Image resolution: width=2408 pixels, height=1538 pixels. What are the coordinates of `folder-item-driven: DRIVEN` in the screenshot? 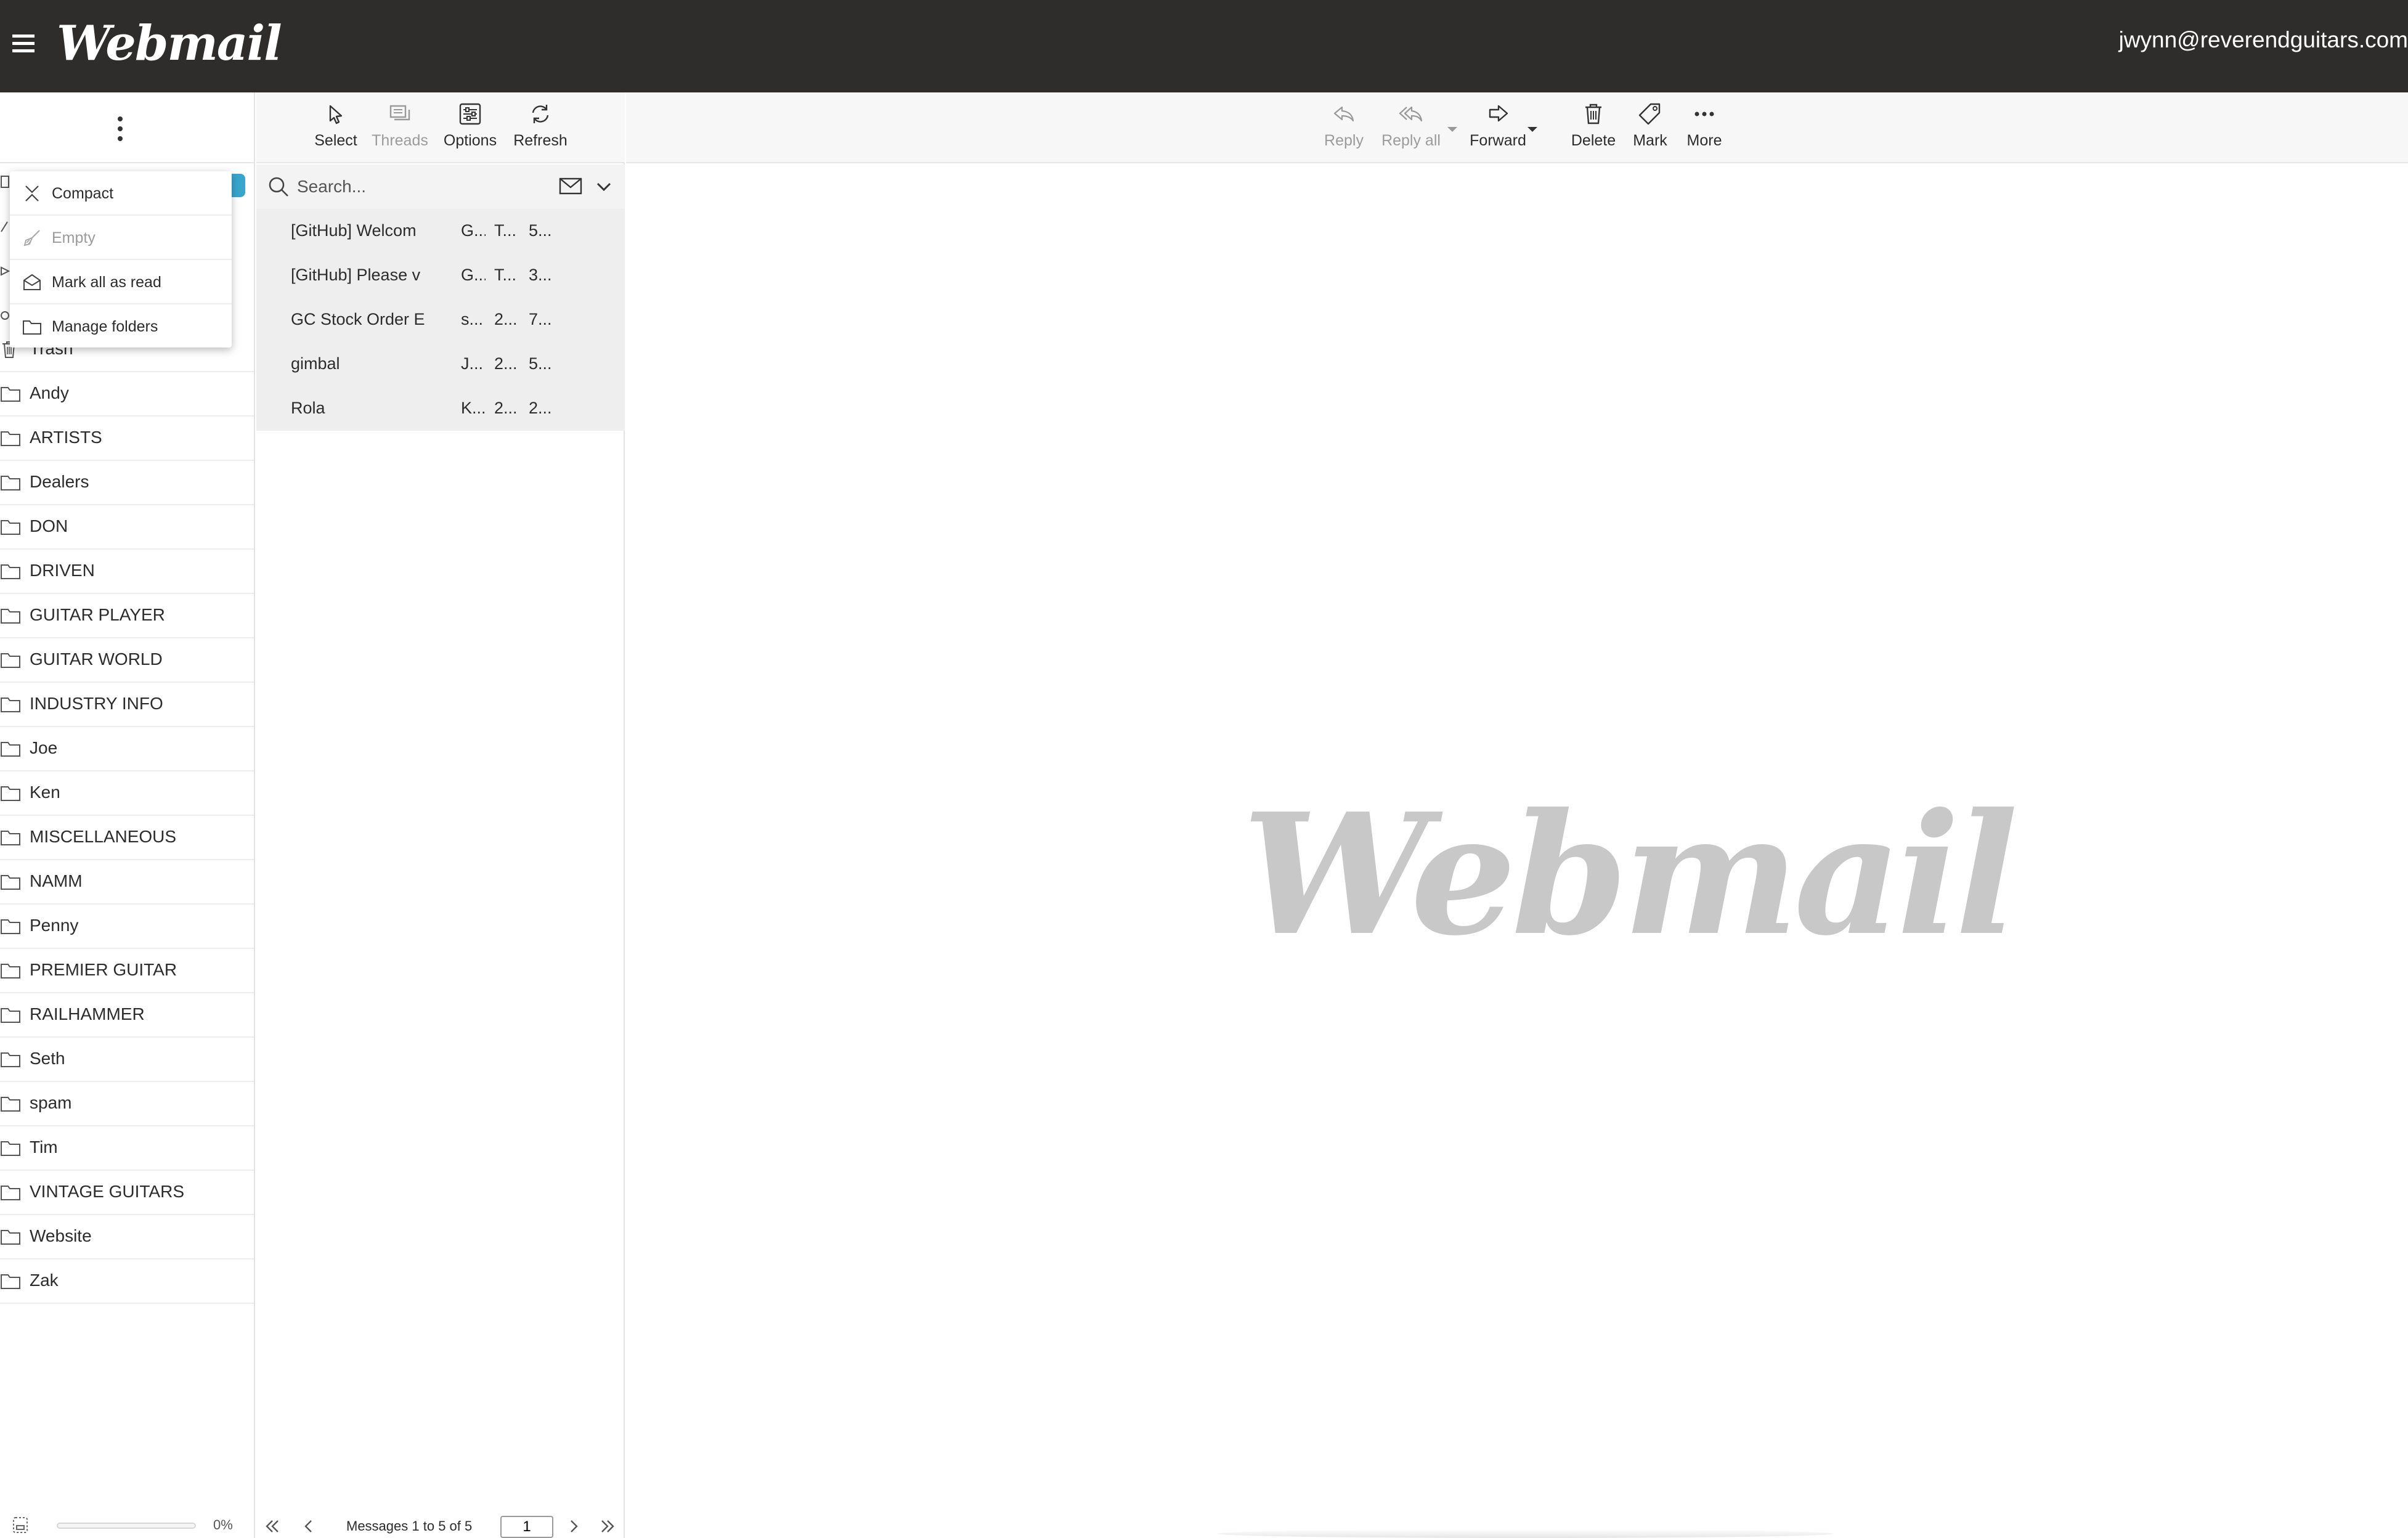 It's located at (127, 572).